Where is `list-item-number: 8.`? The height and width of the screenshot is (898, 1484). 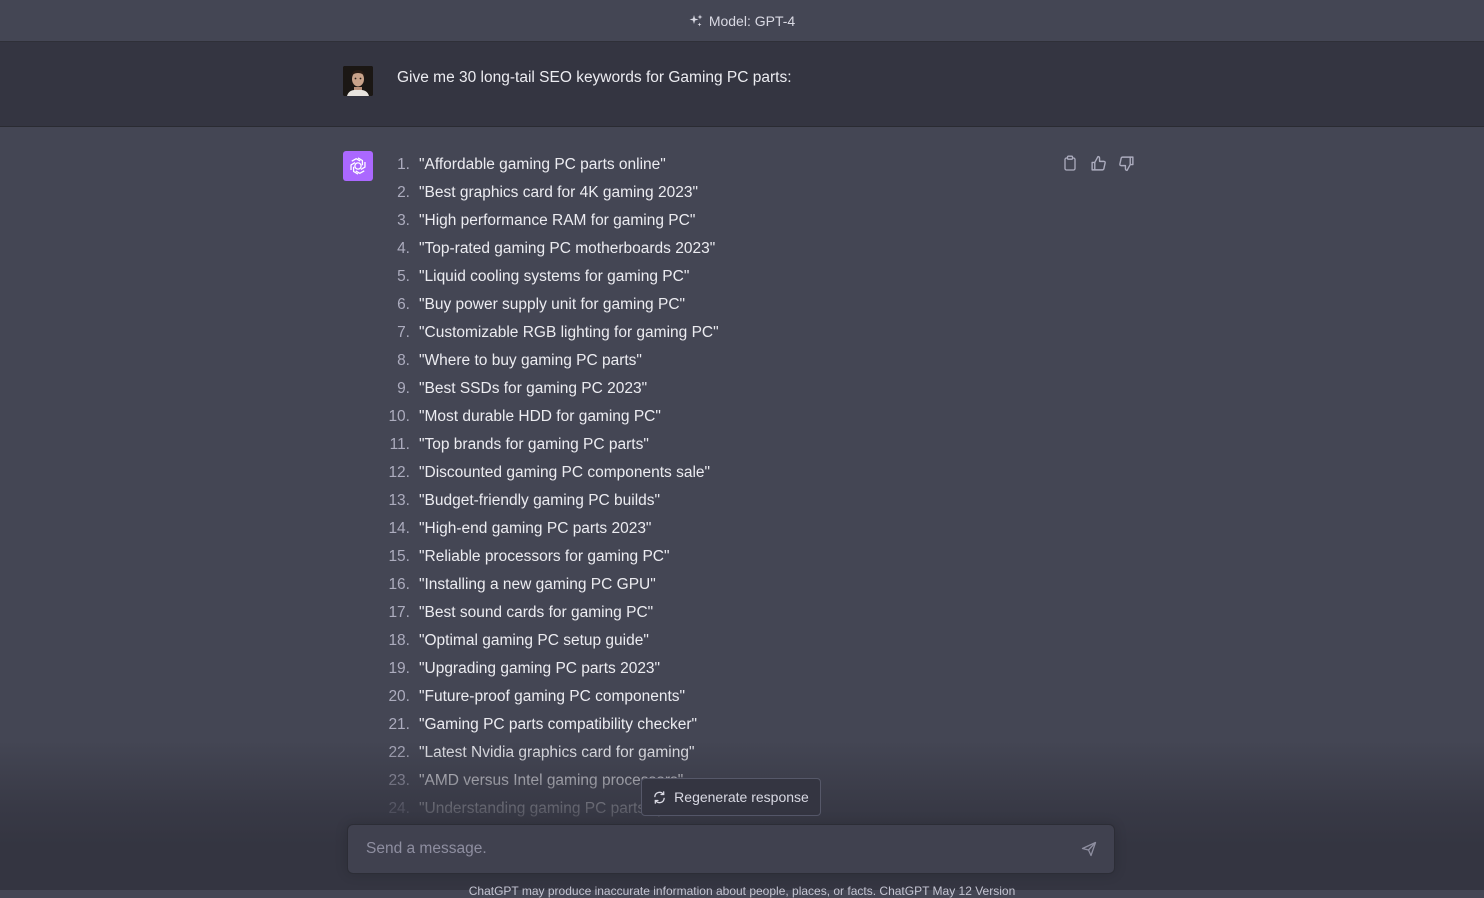 list-item-number: 8. is located at coordinates (403, 360).